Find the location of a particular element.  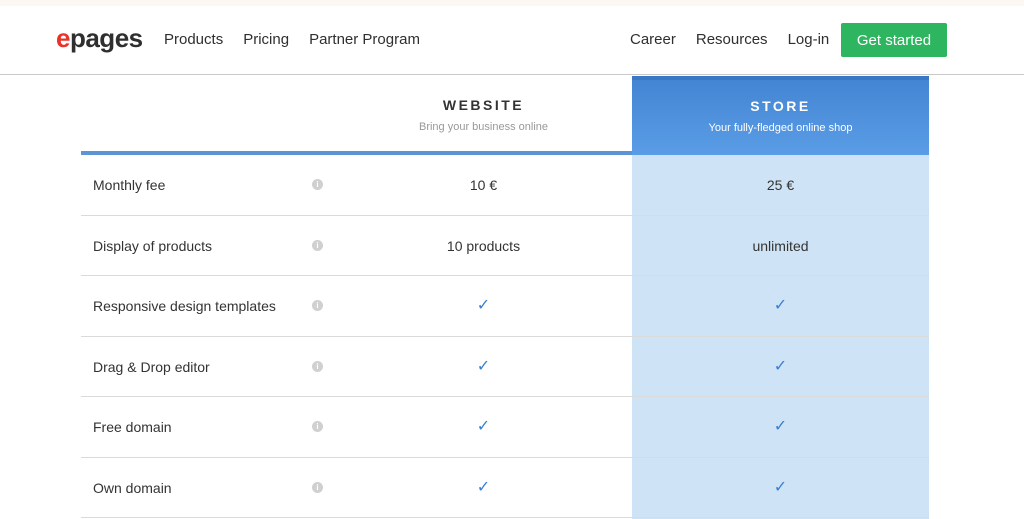

store-plan-title: STORE is located at coordinates (780, 106).